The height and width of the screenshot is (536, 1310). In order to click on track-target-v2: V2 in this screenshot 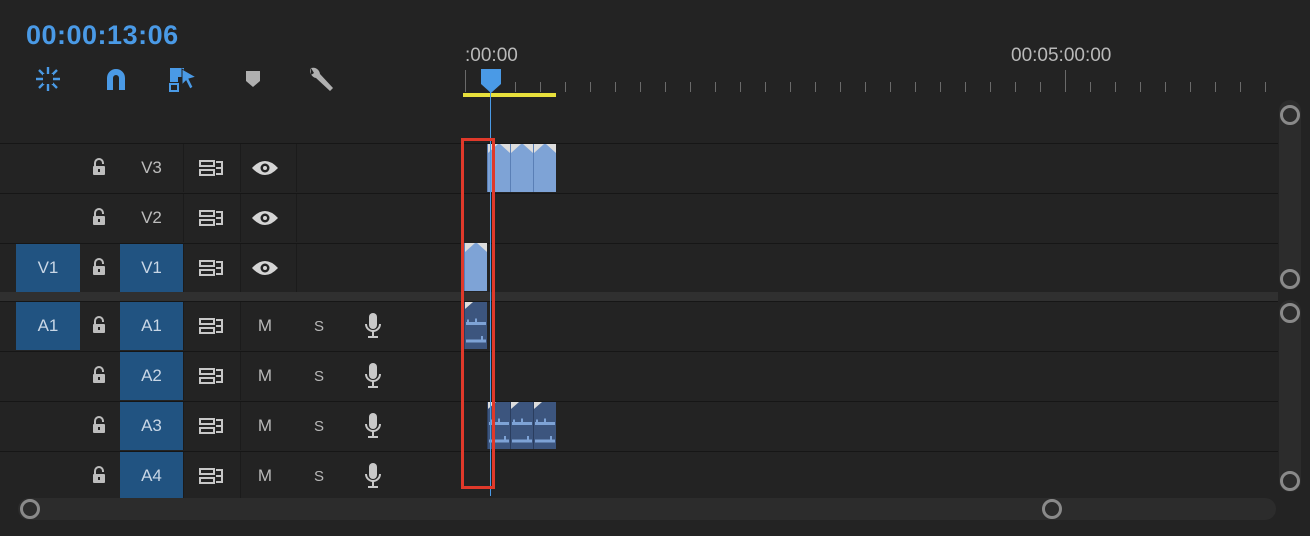, I will do `click(151, 218)`.